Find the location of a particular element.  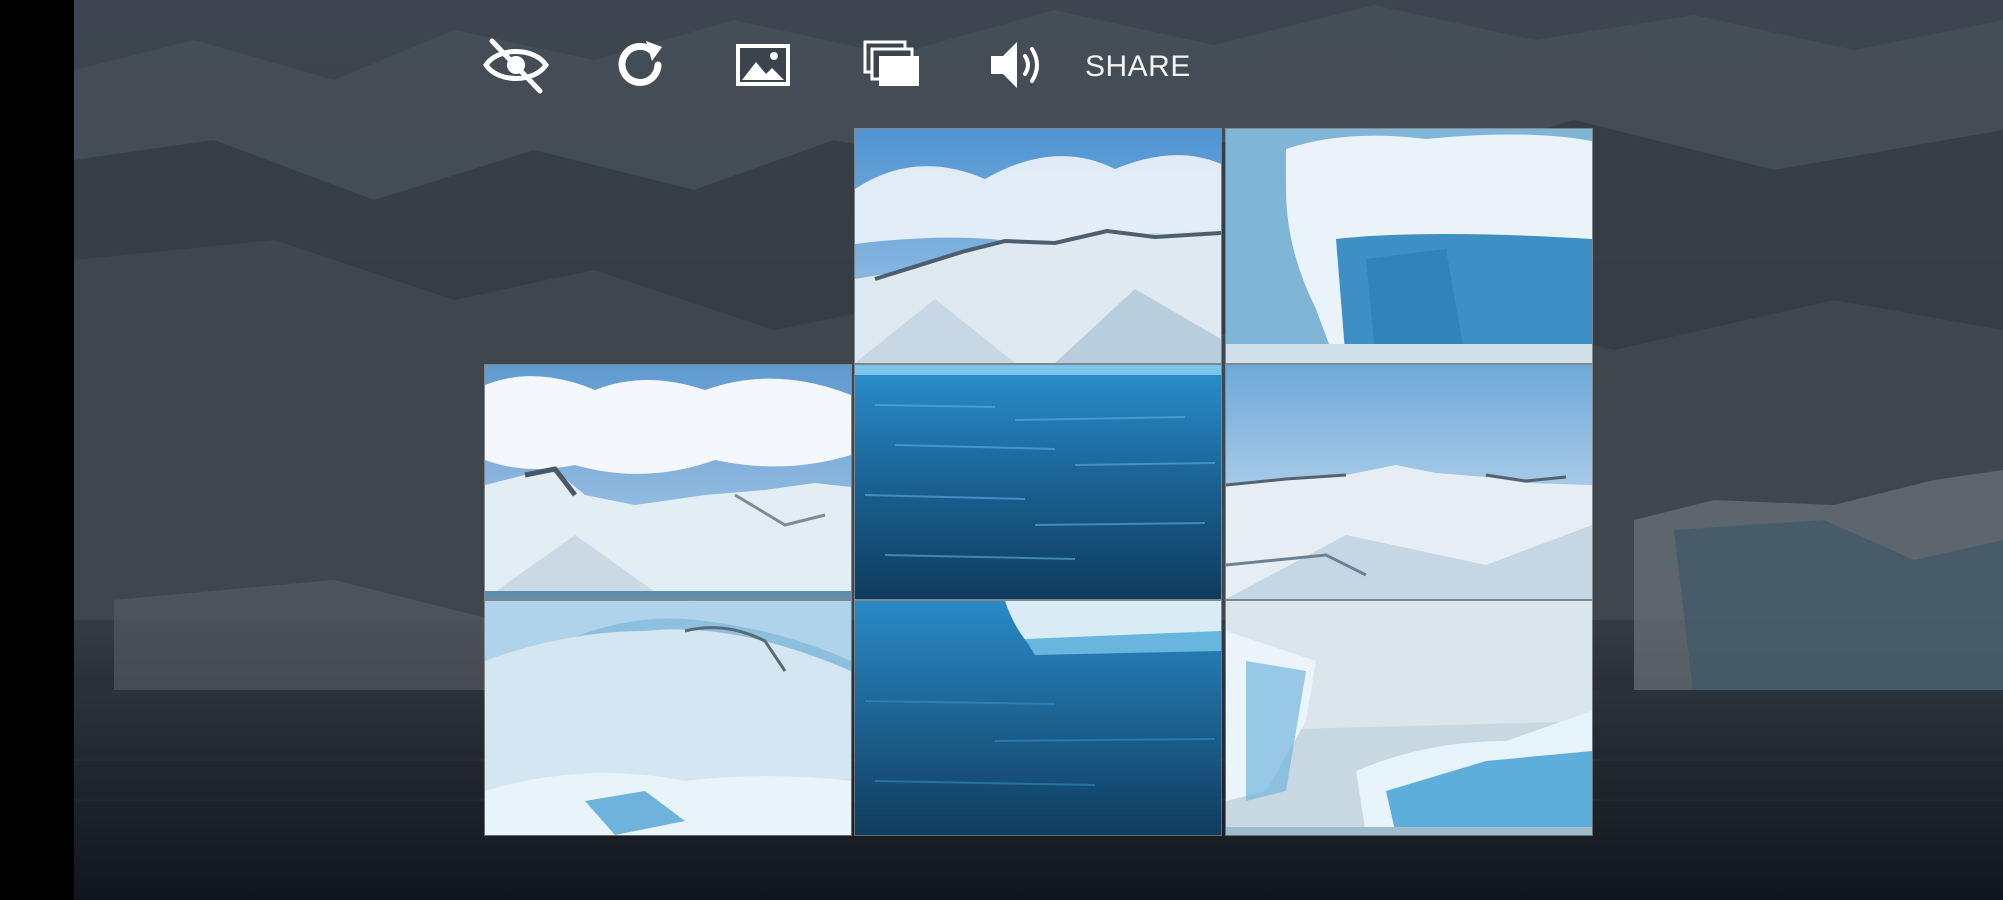

puzzle-tile-sky-snow-ridge is located at coordinates (1038, 246).